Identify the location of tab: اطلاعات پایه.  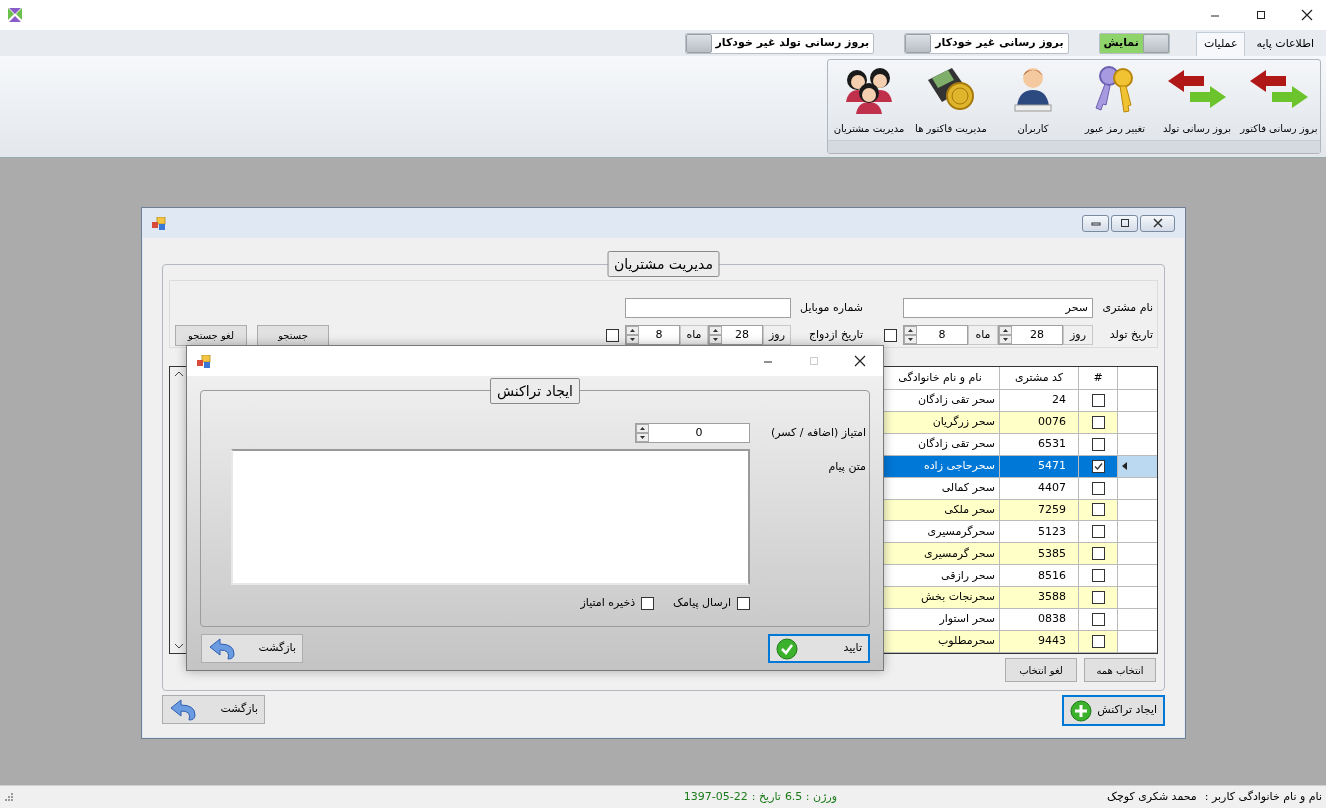
(1285, 44).